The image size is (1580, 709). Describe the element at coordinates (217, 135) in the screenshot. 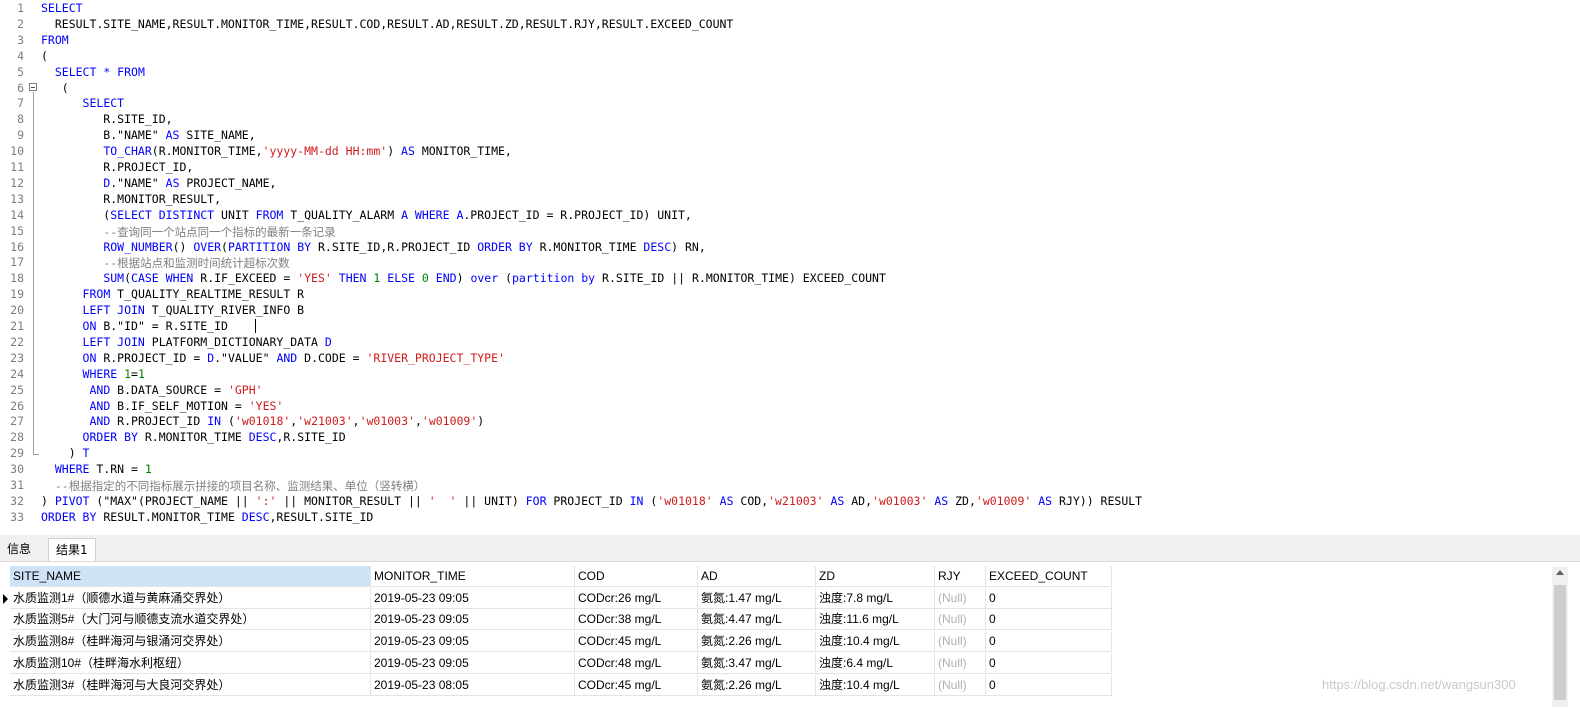

I see `code-token: SITE_NAME,` at that location.